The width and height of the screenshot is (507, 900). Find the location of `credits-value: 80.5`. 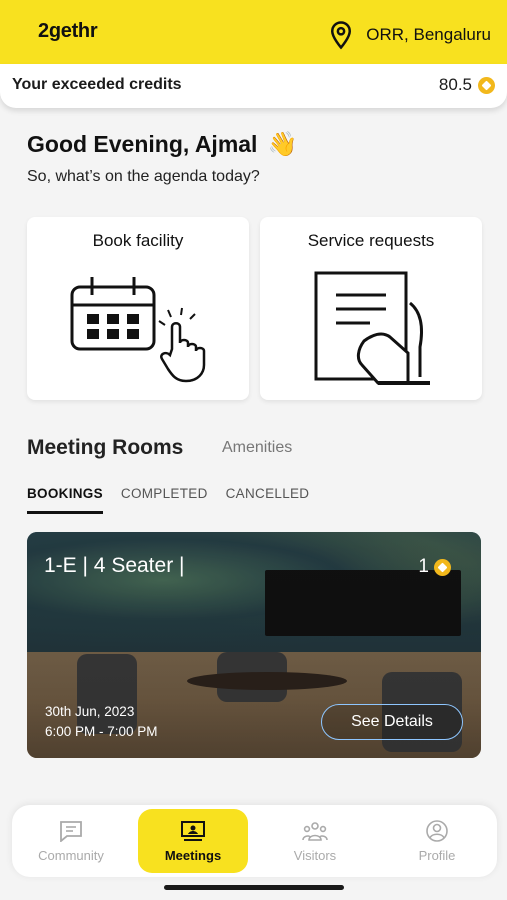

credits-value: 80.5 is located at coordinates (467, 85).